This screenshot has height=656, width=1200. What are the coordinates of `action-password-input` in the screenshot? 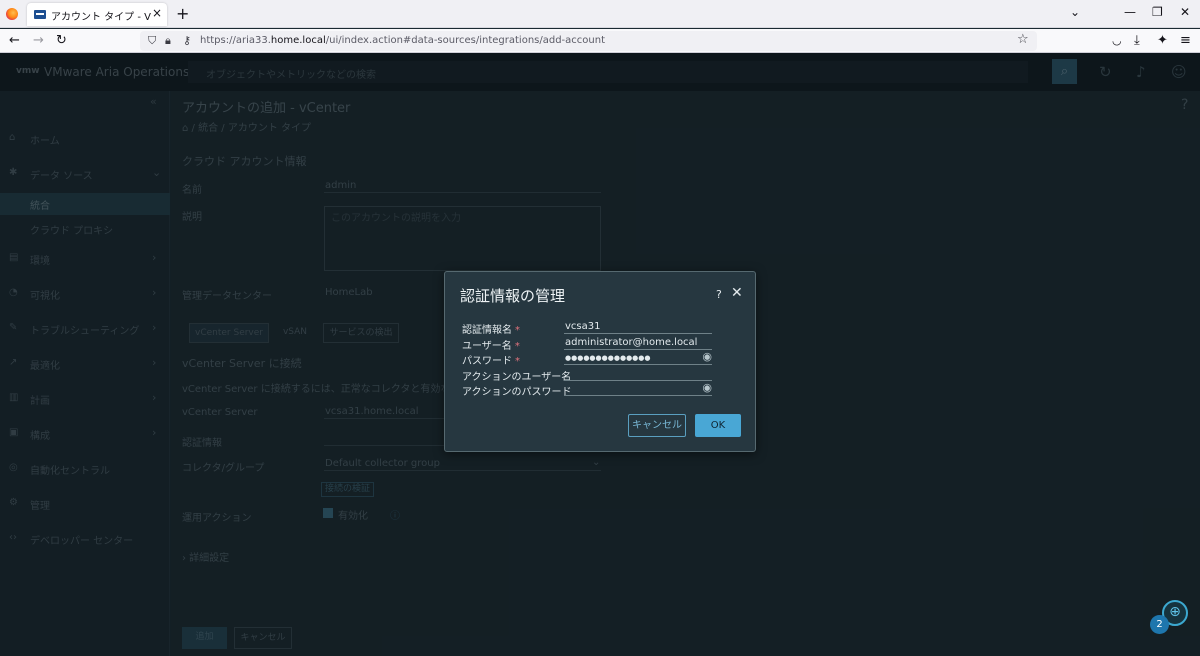 It's located at (638, 388).